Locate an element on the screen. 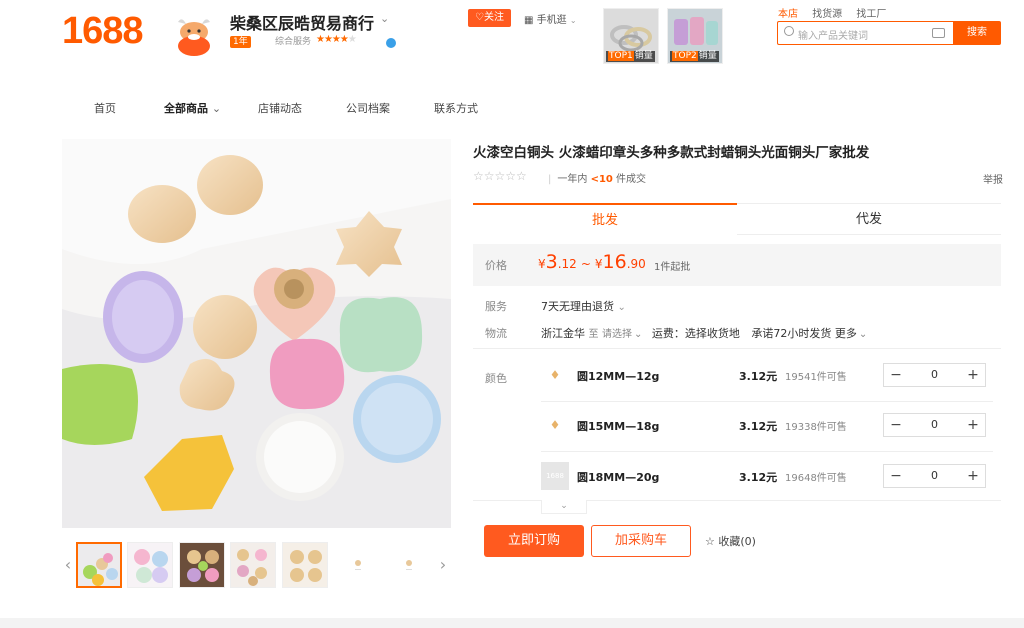  camera-icon is located at coordinates (938, 33).